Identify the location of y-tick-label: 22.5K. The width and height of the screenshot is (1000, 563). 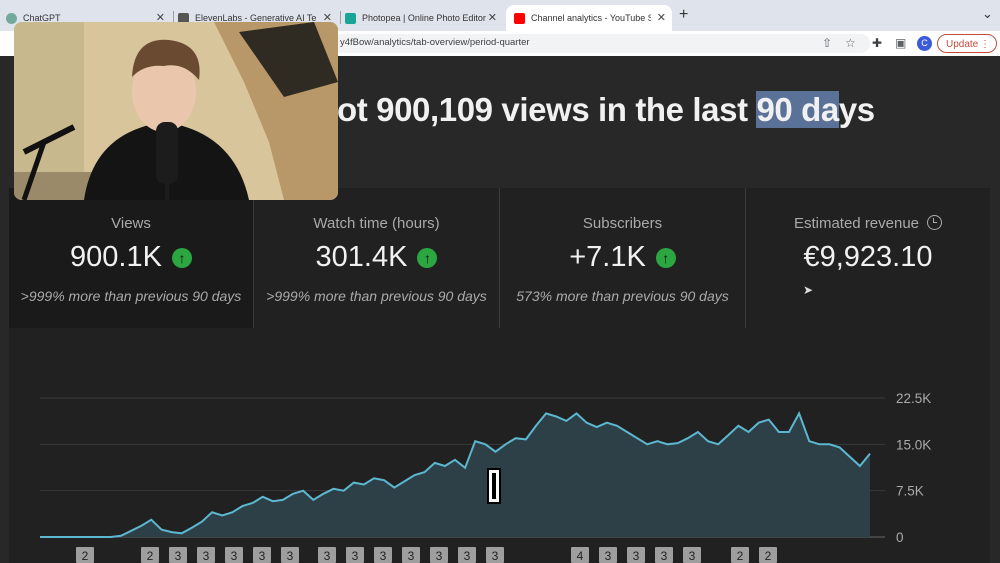
(913, 398).